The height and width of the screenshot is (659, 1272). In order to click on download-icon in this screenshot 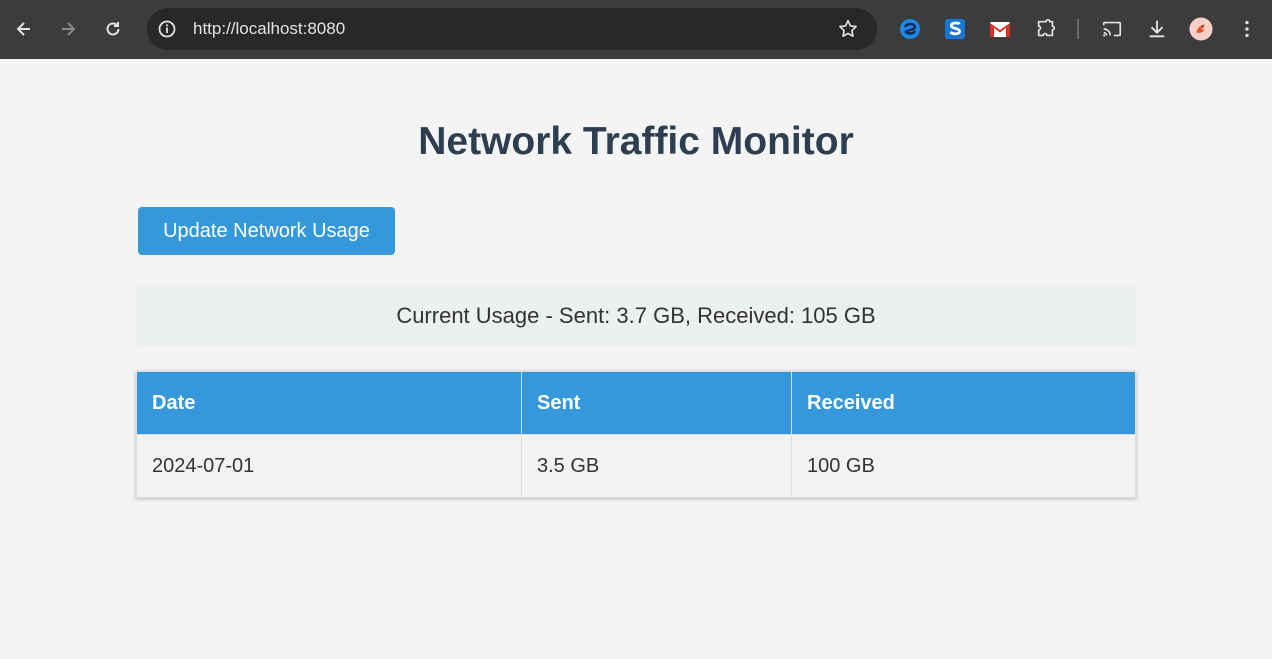, I will do `click(1157, 29)`.